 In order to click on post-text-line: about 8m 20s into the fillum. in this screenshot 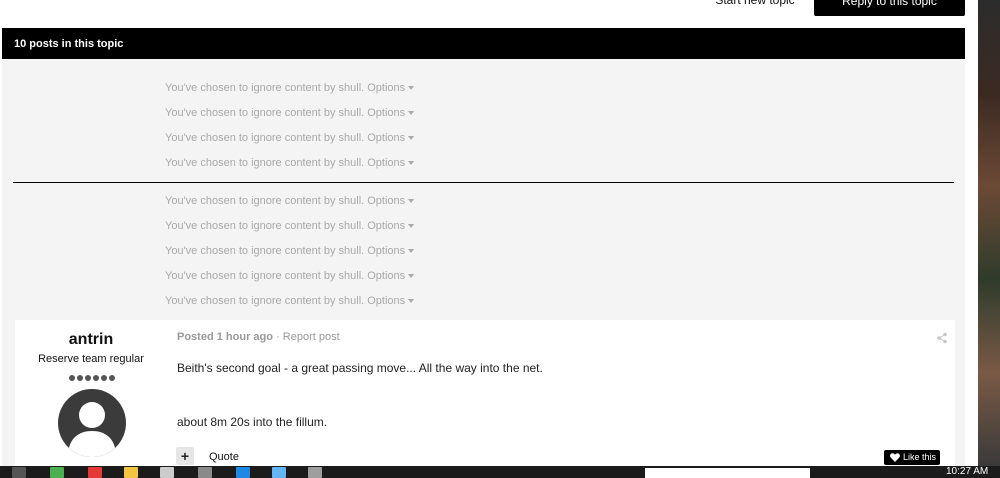, I will do `click(252, 422)`.